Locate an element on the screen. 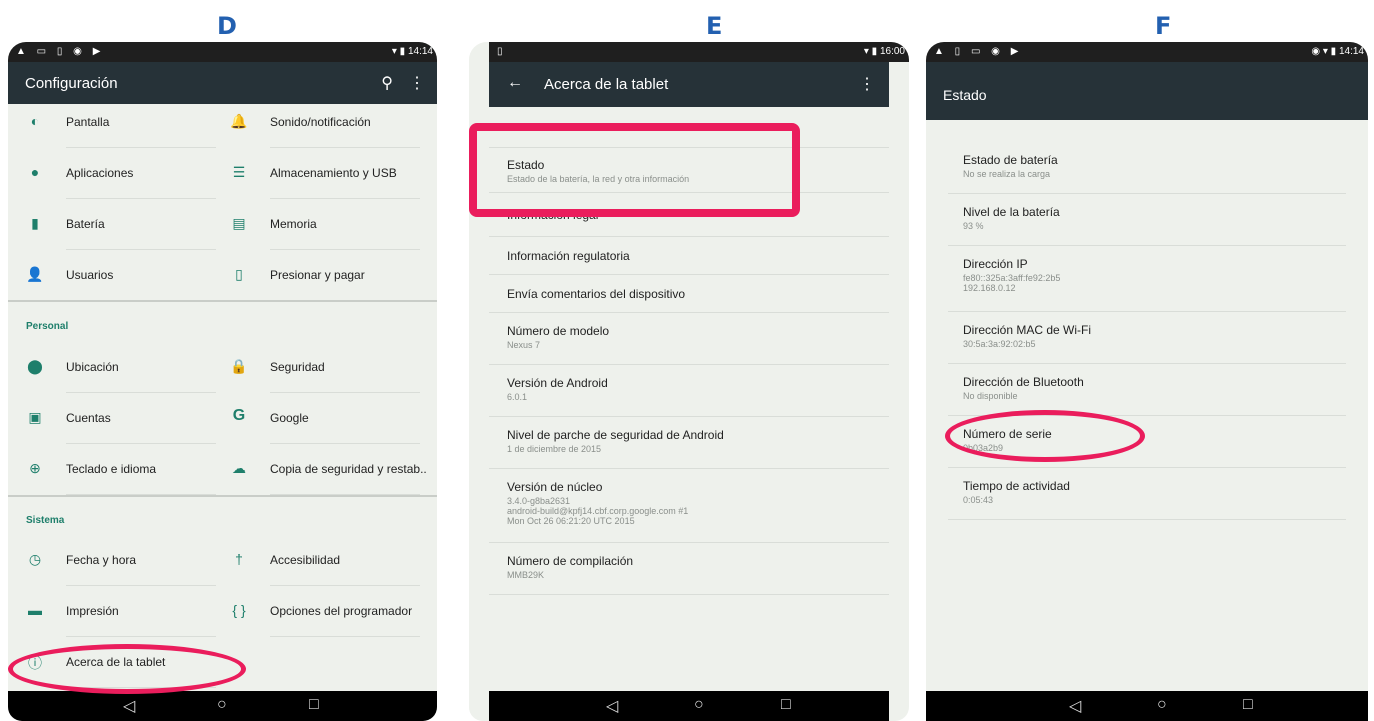  about-list-item: Número de compilación MMB29K is located at coordinates (689, 569).